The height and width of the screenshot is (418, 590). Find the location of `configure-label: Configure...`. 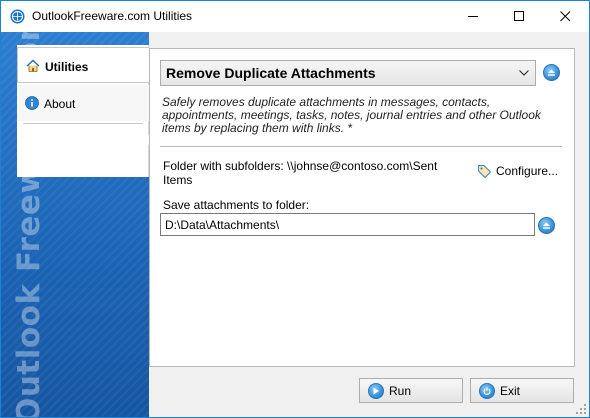

configure-label: Configure... is located at coordinates (527, 171).